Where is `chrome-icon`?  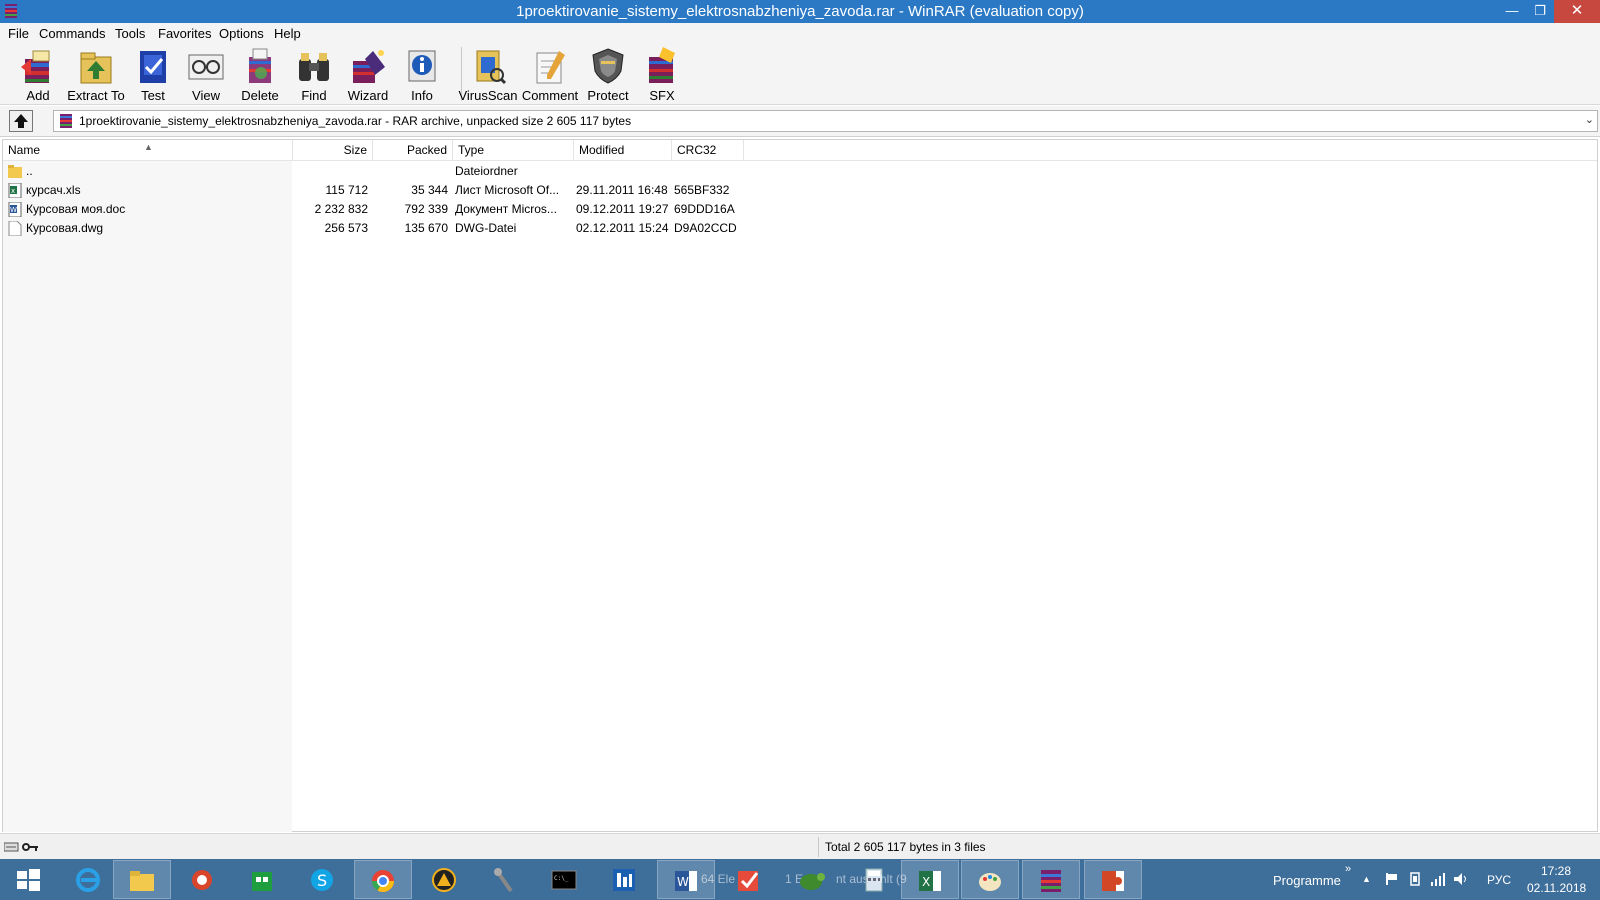
chrome-icon is located at coordinates (383, 881).